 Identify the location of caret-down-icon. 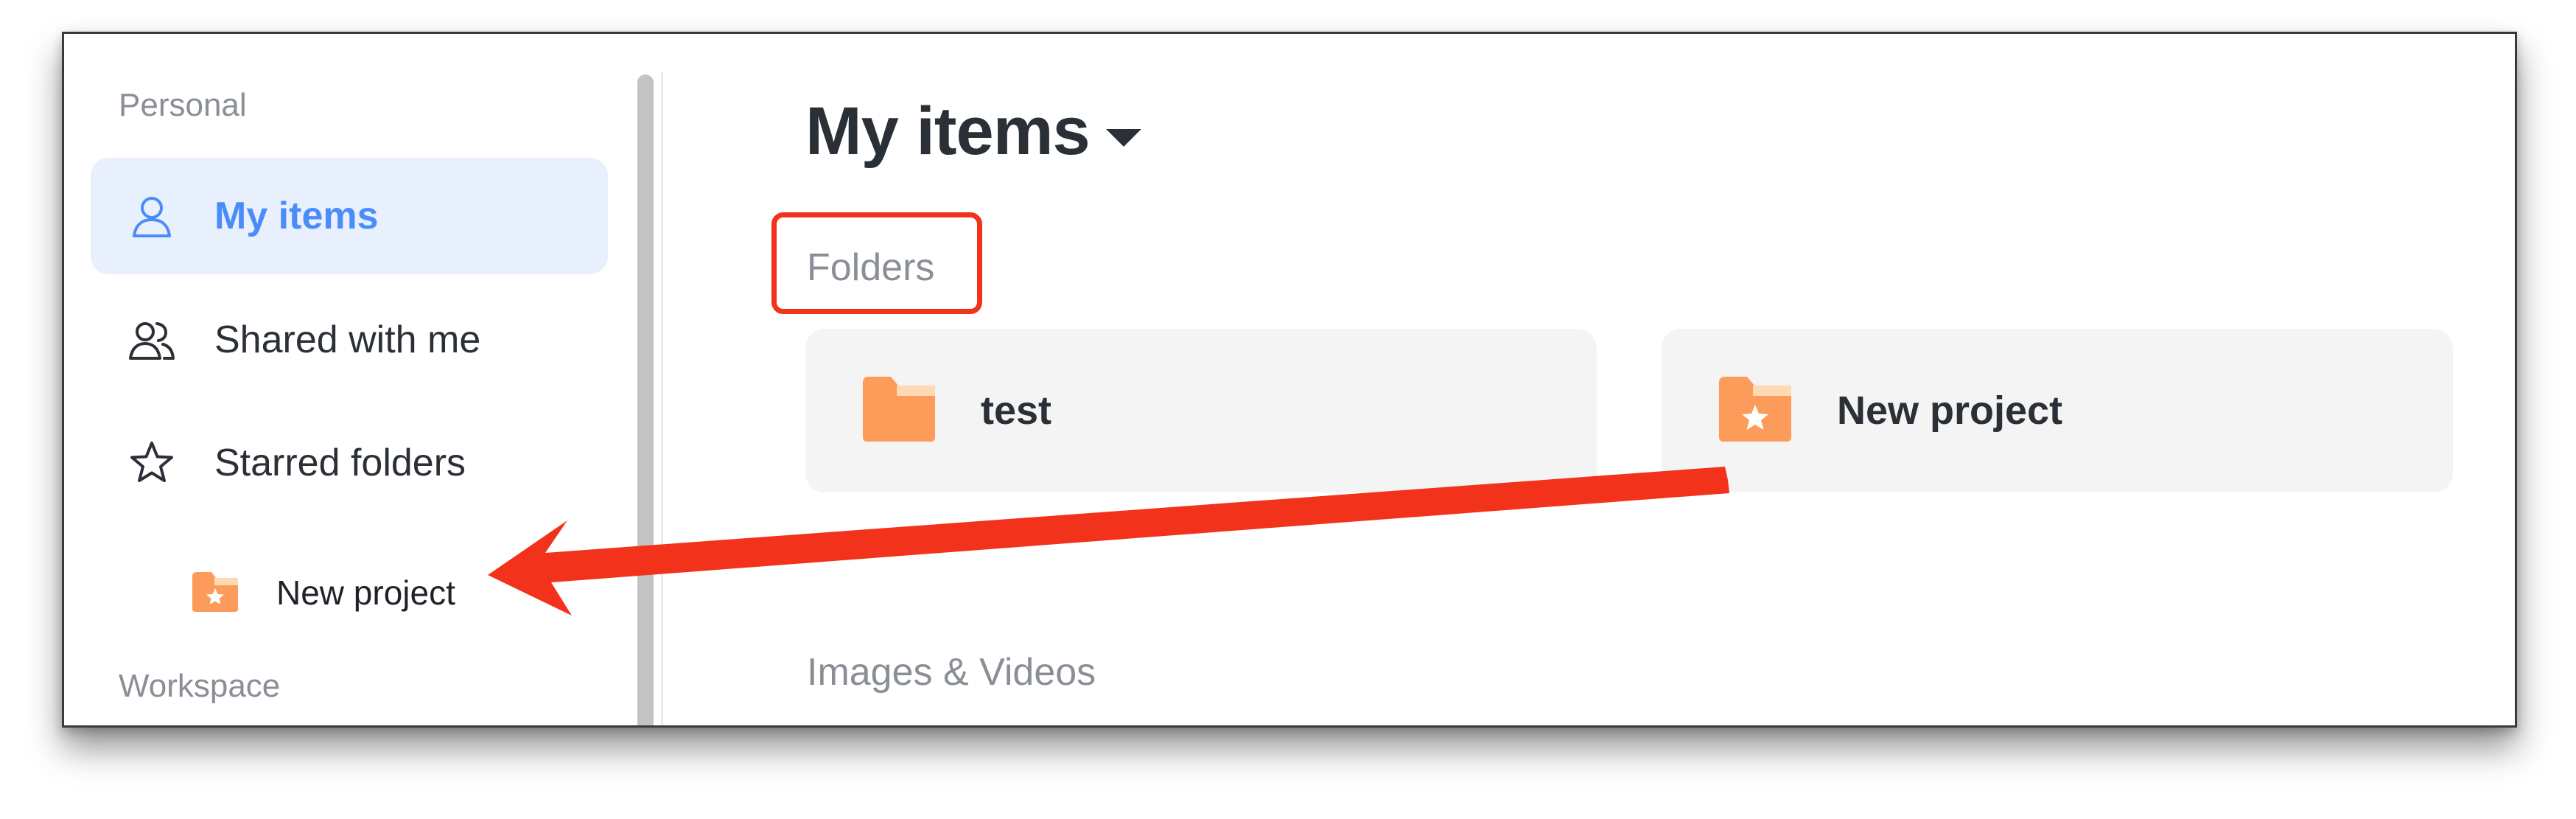
(1123, 137).